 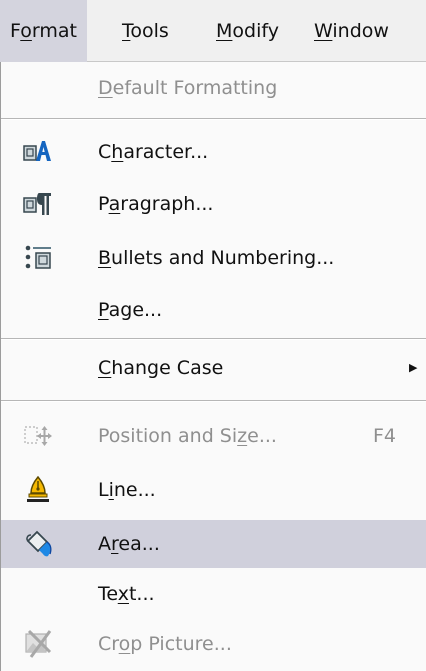 I want to click on menu-item-position-size: Position and Size... F4, so click(x=213, y=436).